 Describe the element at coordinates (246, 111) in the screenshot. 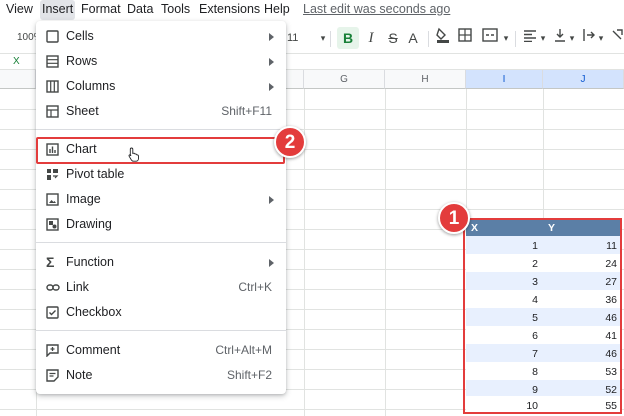

I see `menu-shortcut: Shift+F11` at that location.